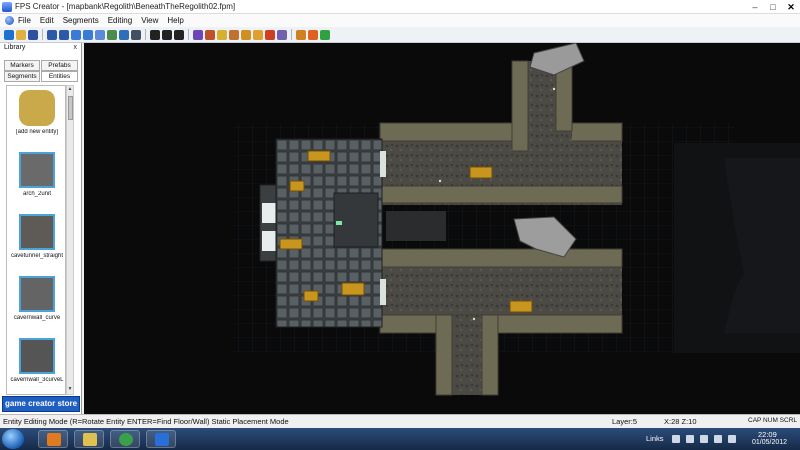 Image resolution: width=800 pixels, height=450 pixels. Describe the element at coordinates (70, 240) in the screenshot. I see `library-scrollbar: ▲ ▼` at that location.